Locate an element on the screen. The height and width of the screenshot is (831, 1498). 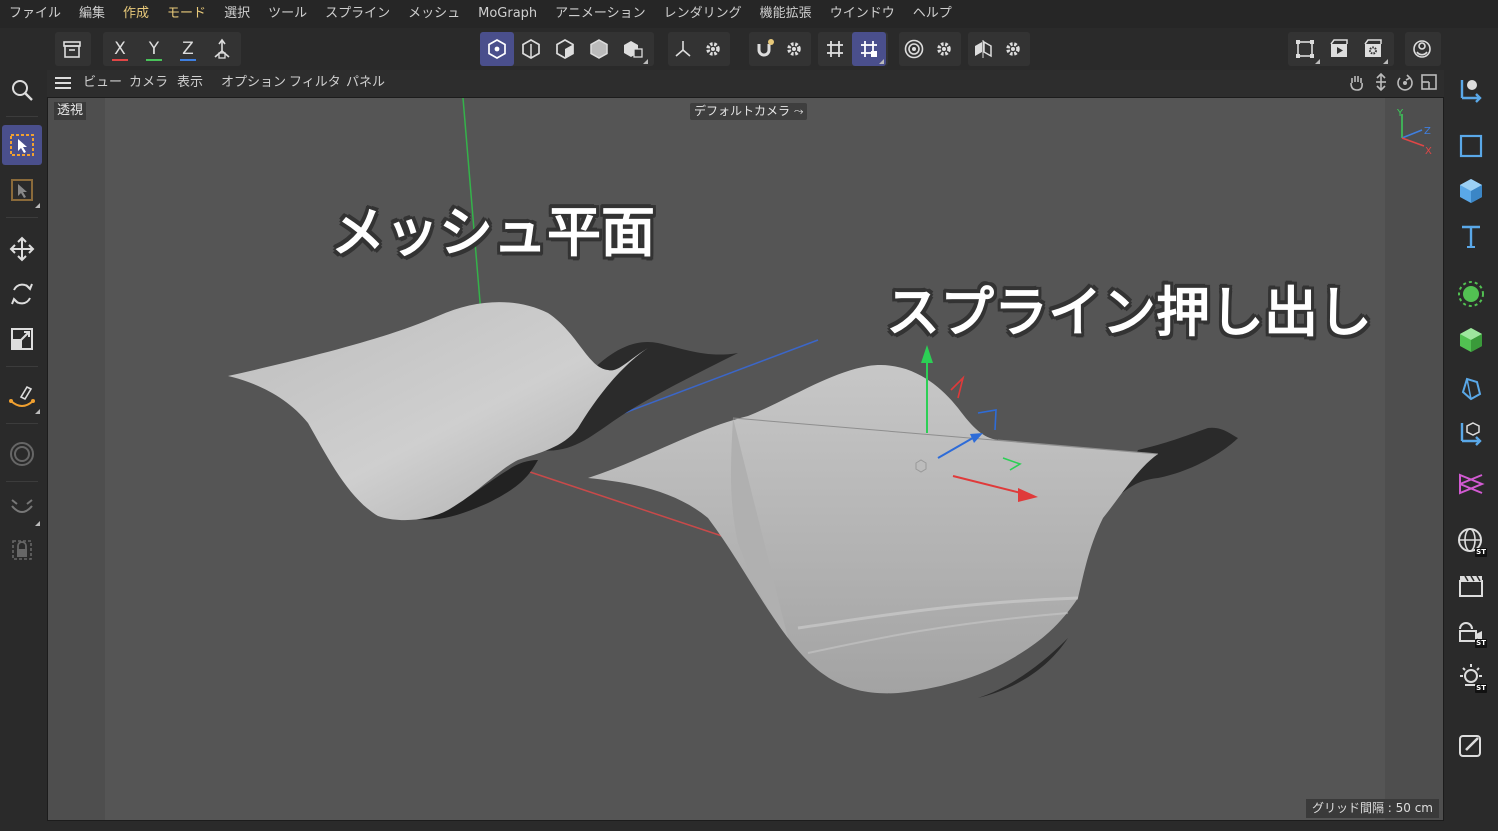
lock-icon is located at coordinates (22, 550).